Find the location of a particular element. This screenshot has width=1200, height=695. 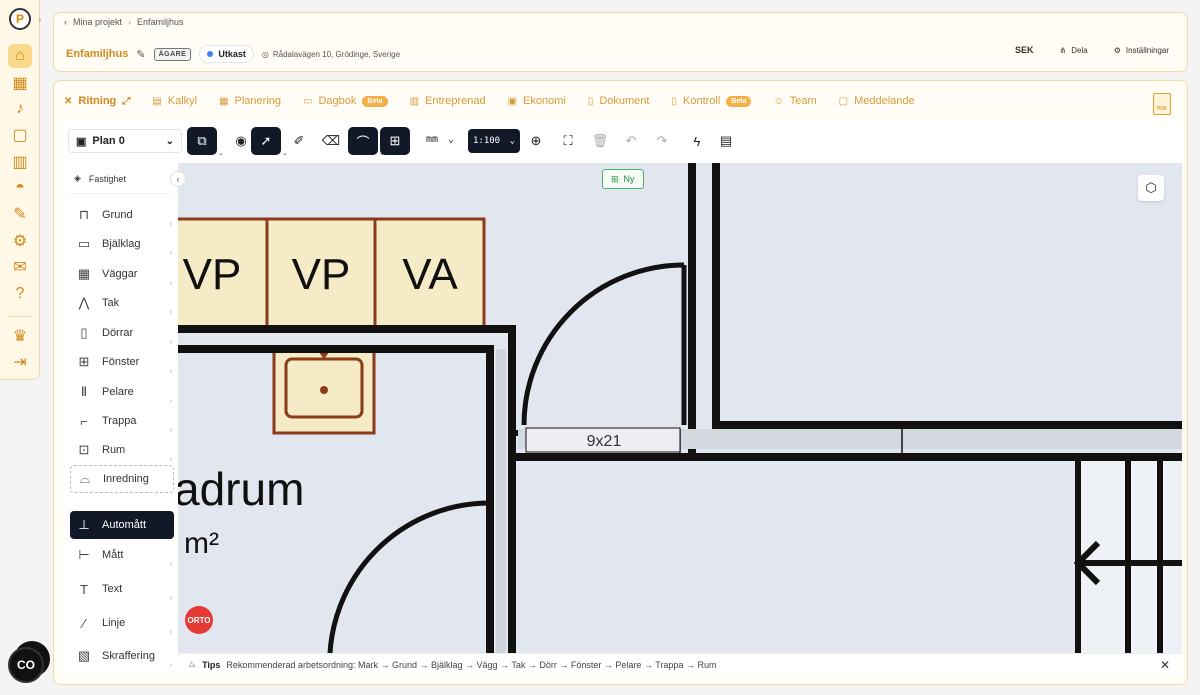

pdf-export-icon: PDF is located at coordinates (1162, 104).